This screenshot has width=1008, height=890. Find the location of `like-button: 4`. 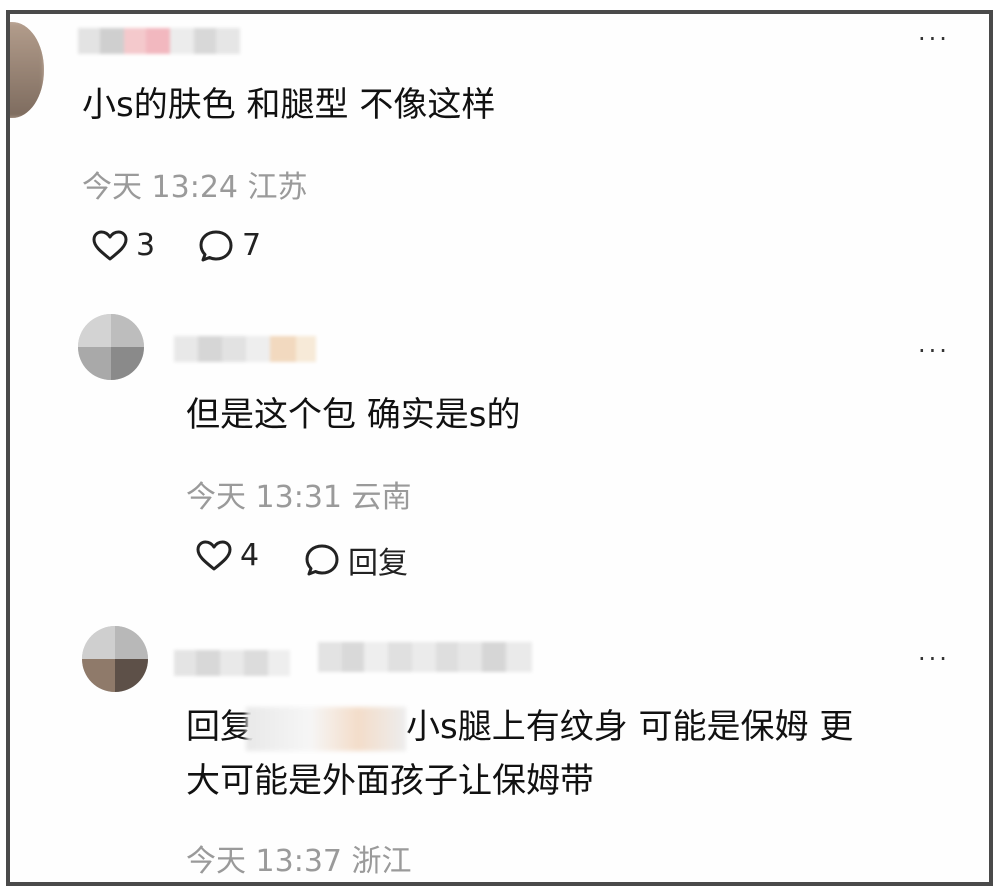

like-button: 4 is located at coordinates (227, 555).